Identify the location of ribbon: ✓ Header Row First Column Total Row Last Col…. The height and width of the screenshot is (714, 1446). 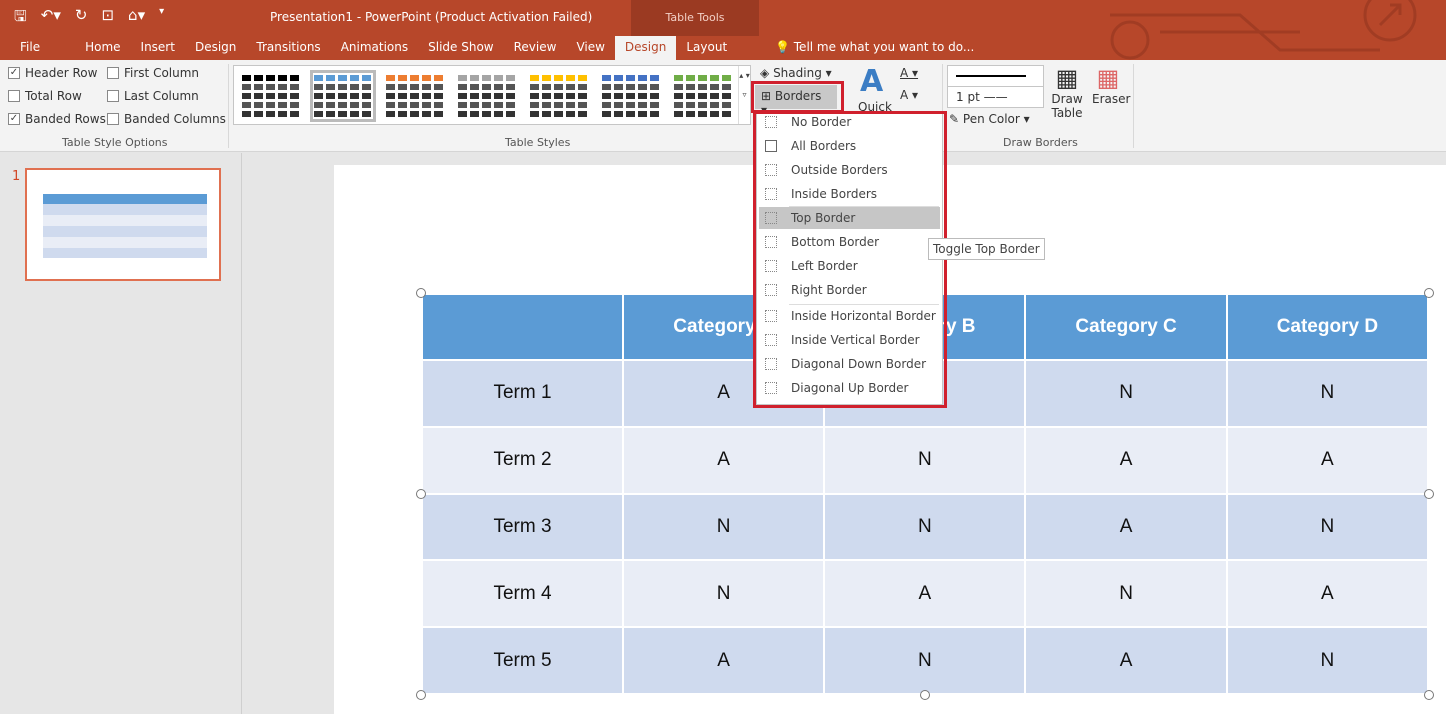
(723, 106).